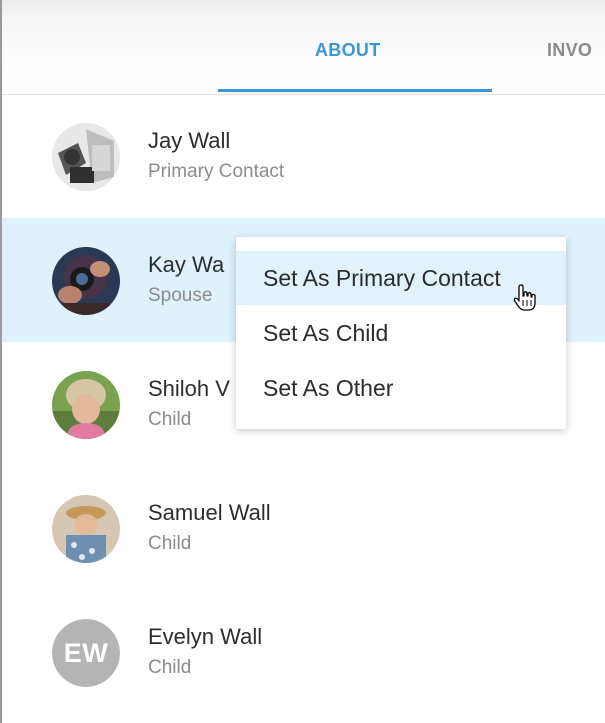 Image resolution: width=605 pixels, height=723 pixels. I want to click on tab-invo: INVO, so click(569, 50).